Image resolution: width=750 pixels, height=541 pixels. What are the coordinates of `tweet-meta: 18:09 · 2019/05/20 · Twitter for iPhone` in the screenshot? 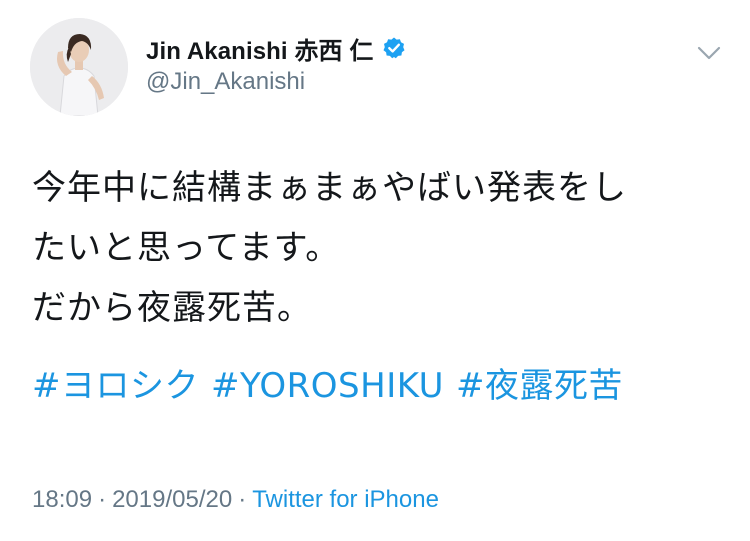 It's located at (235, 500).